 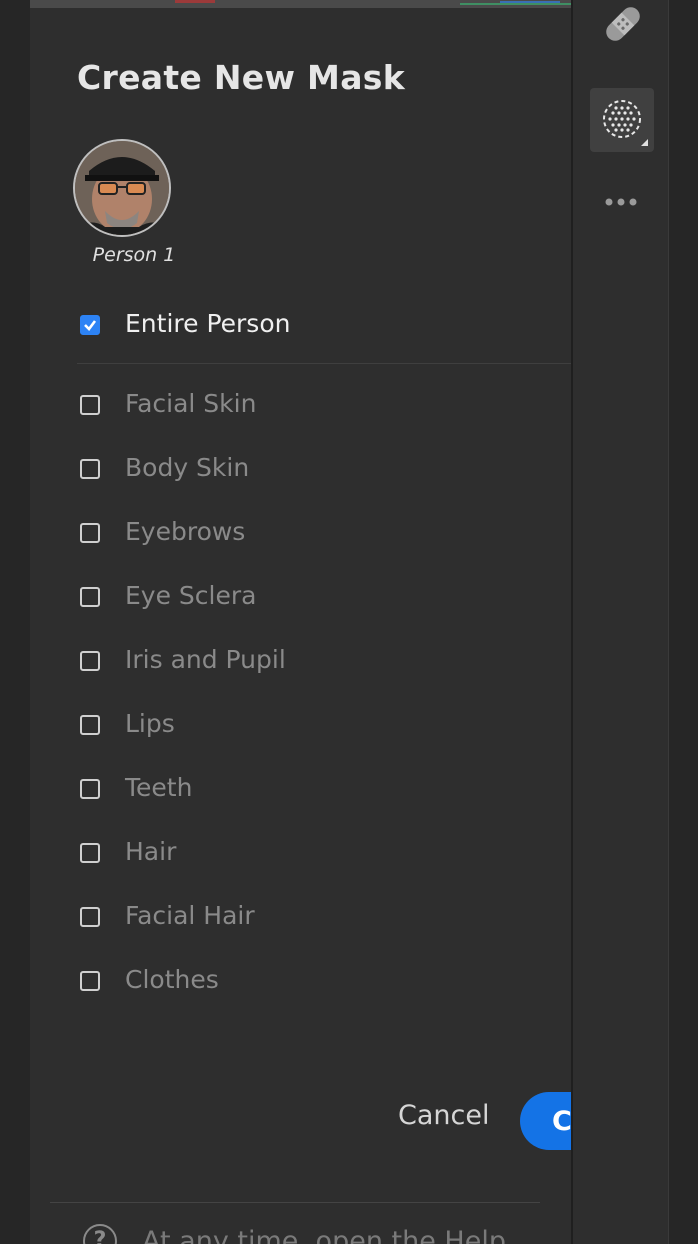 I want to click on eyebrows-option: Eyebrows, so click(x=310, y=535).